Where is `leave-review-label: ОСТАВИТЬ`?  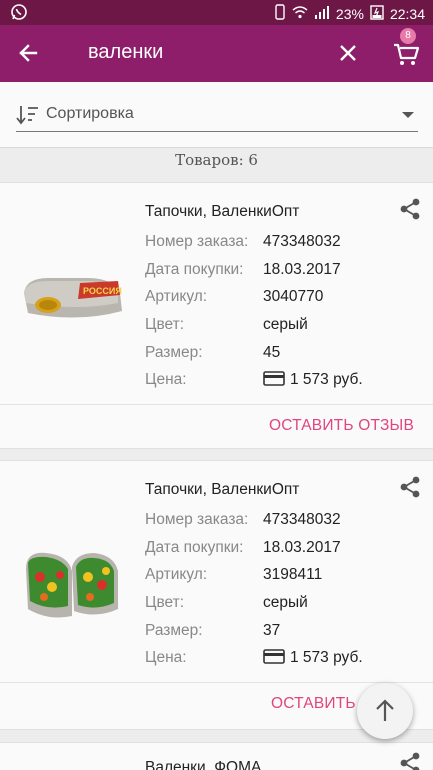 leave-review-label: ОСТАВИТЬ is located at coordinates (313, 703).